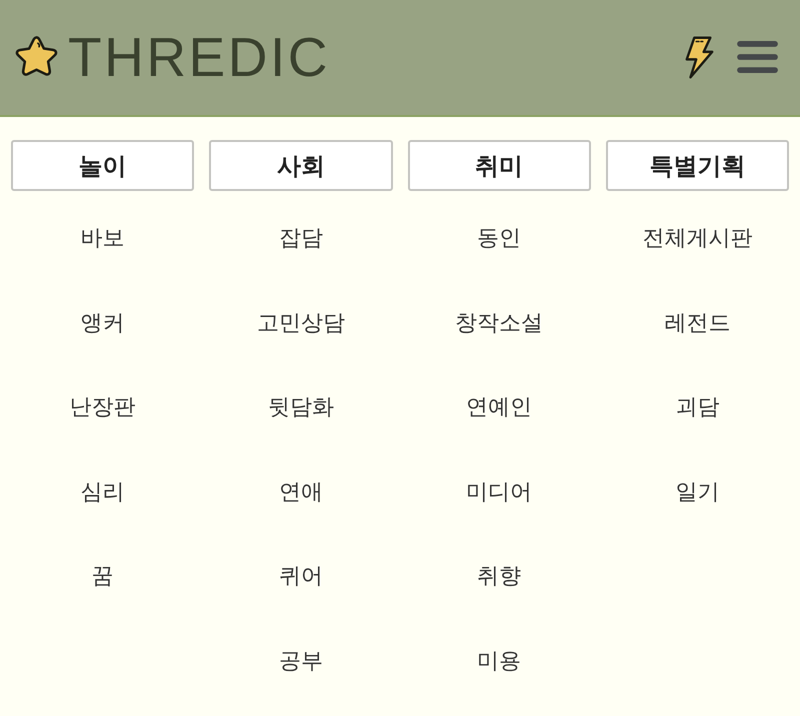 The height and width of the screenshot is (716, 800). Describe the element at coordinates (300, 576) in the screenshot. I see `board-link: 퀴어` at that location.